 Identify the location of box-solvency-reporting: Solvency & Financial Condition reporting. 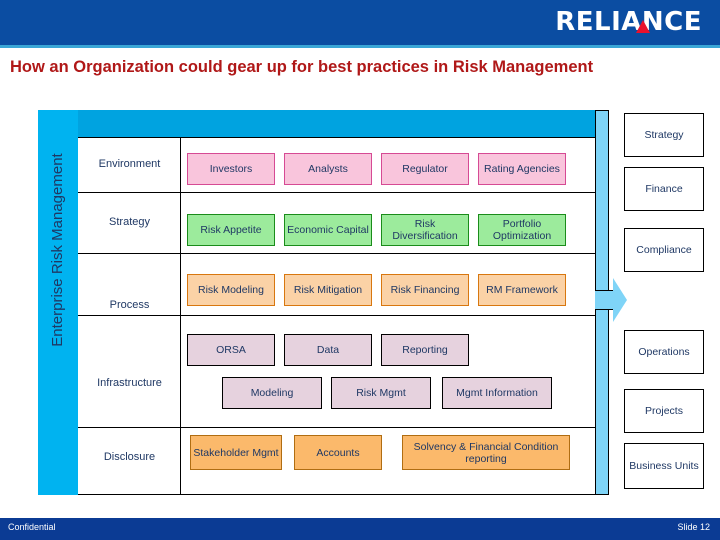
(486, 452).